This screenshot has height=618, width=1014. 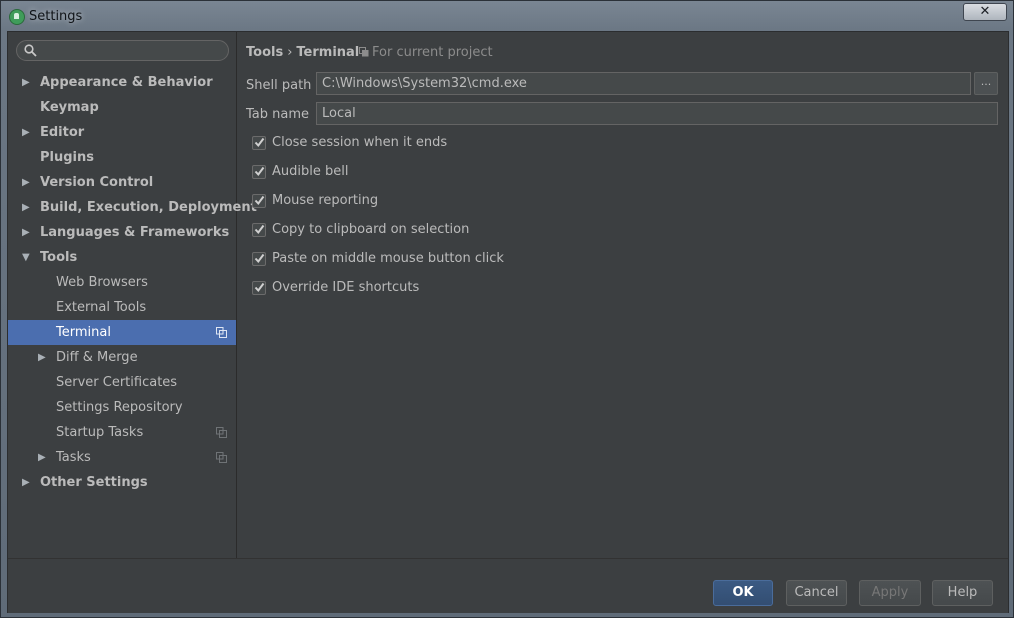 I want to click on window-title: Settings, so click(x=56, y=16).